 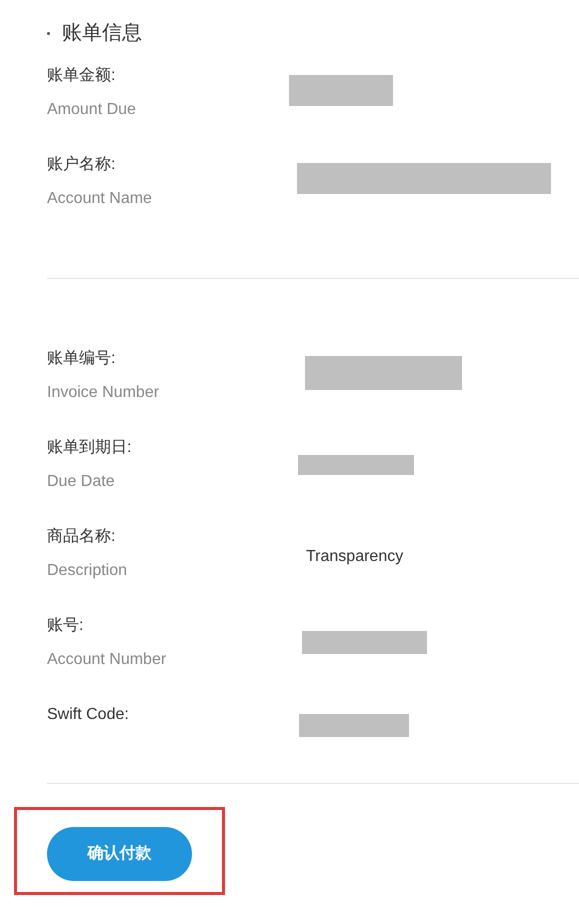 I want to click on field-label: 商品名称:, so click(x=81, y=536).